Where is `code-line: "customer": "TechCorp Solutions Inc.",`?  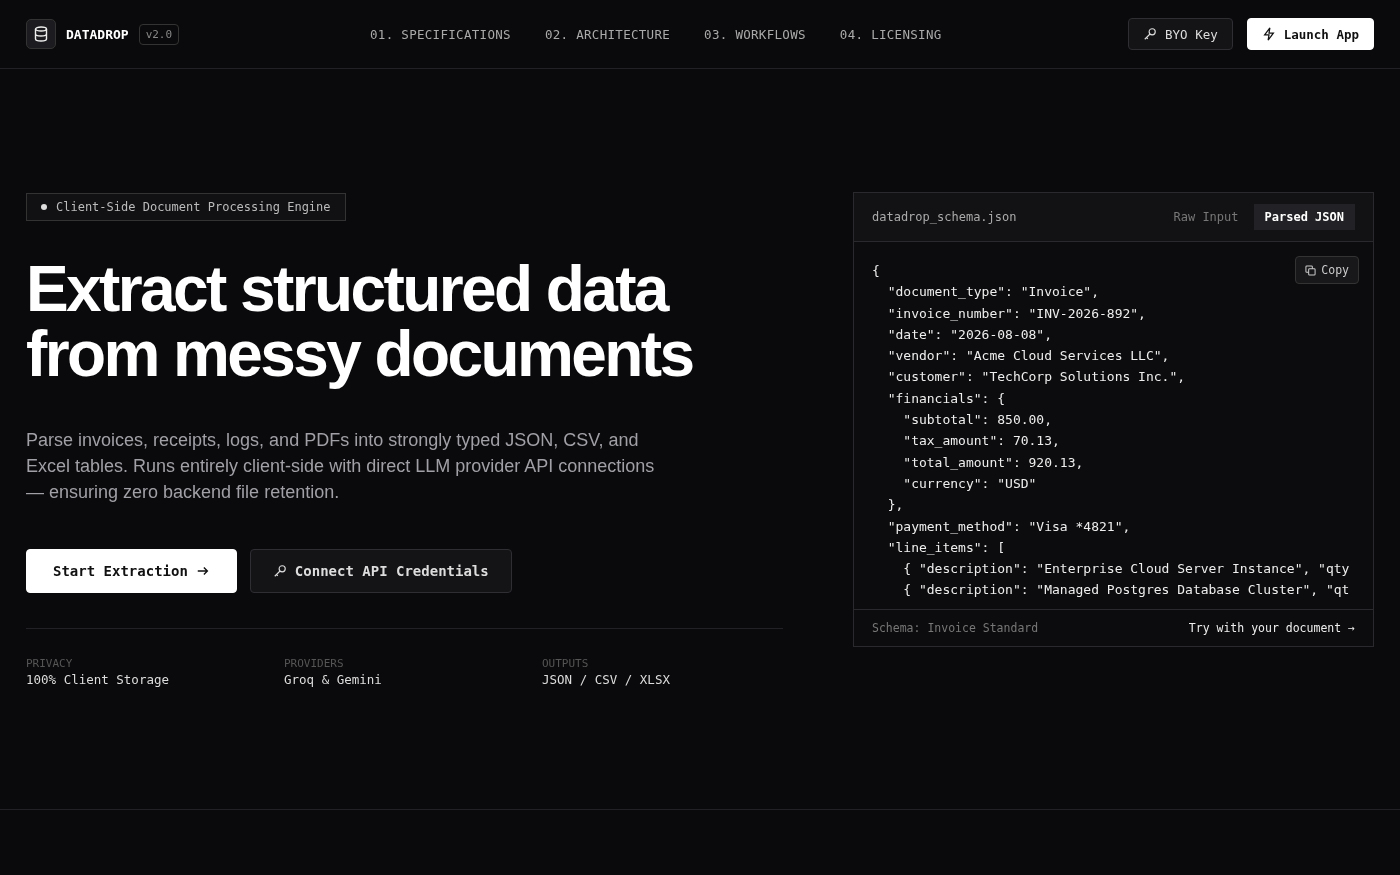
code-line: "customer": "TechCorp Solutions Inc.", is located at coordinates (1036, 377).